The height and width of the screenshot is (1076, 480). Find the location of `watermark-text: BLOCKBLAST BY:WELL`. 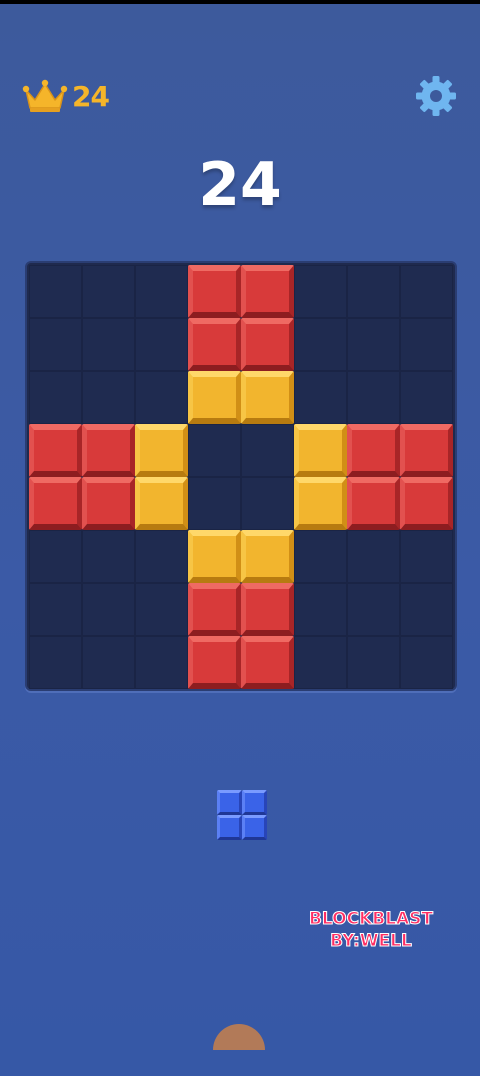

watermark-text: BLOCKBLAST BY:WELL is located at coordinates (371, 930).